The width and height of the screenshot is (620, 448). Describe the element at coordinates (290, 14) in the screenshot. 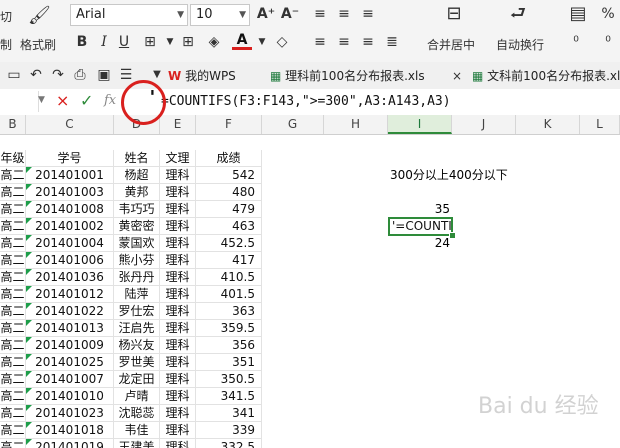

I see `decrease-font-button: A⁻` at that location.